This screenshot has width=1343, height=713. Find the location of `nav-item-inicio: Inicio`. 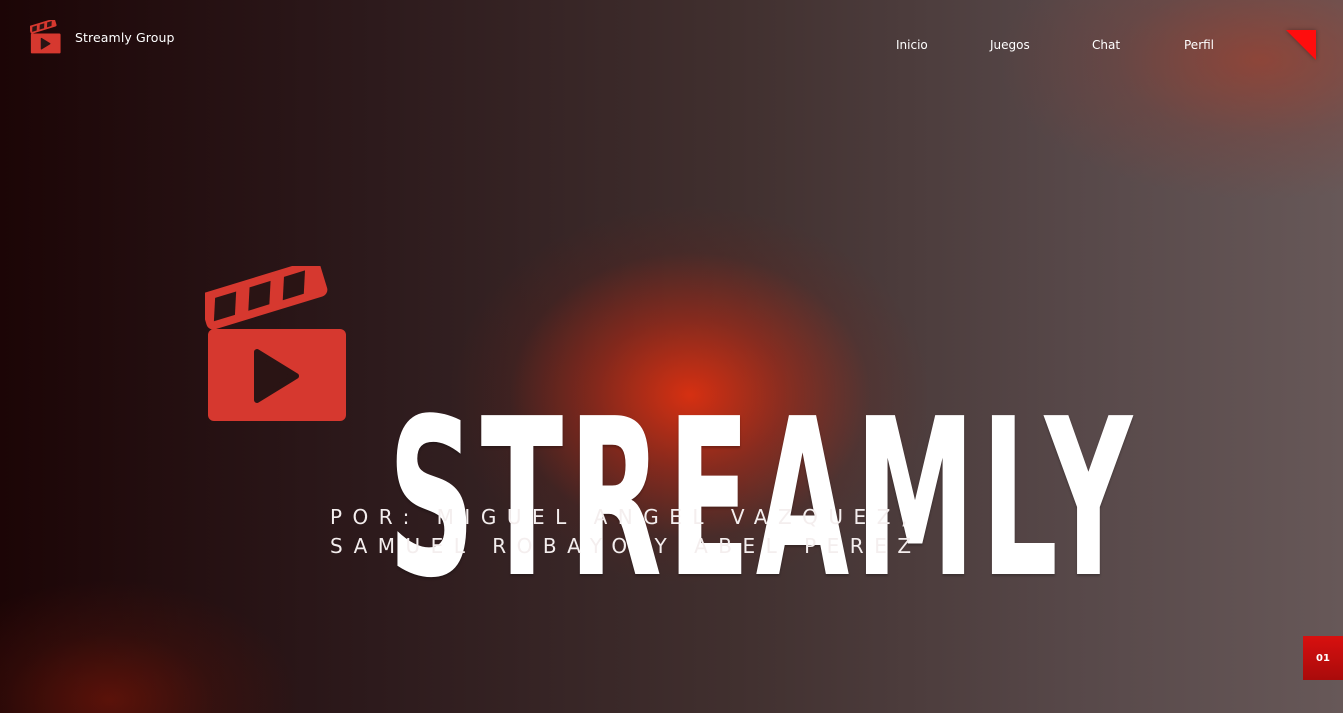

nav-item-inicio: Inicio is located at coordinates (912, 45).